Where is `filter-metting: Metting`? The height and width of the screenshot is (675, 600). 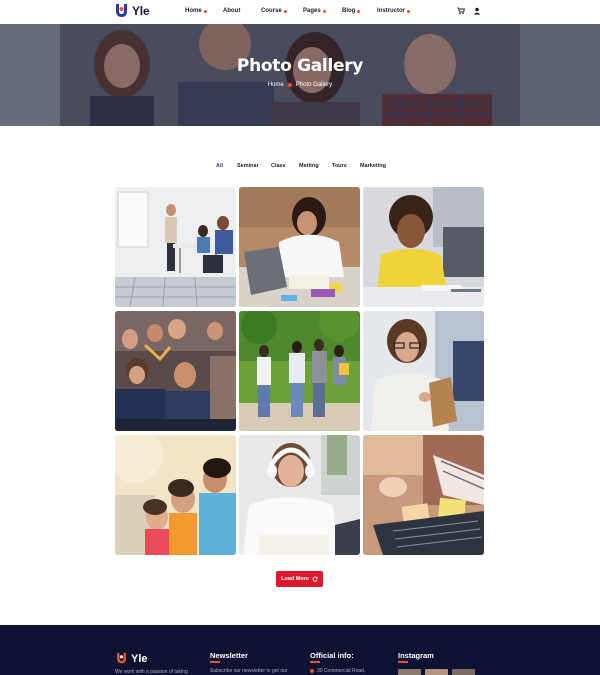
filter-metting: Metting is located at coordinates (309, 166).